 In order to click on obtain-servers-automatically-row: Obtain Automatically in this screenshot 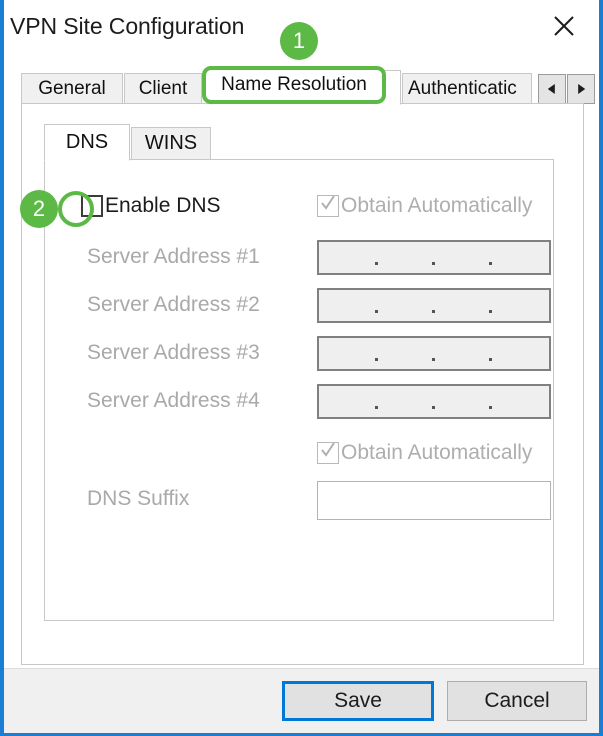, I will do `click(424, 206)`.